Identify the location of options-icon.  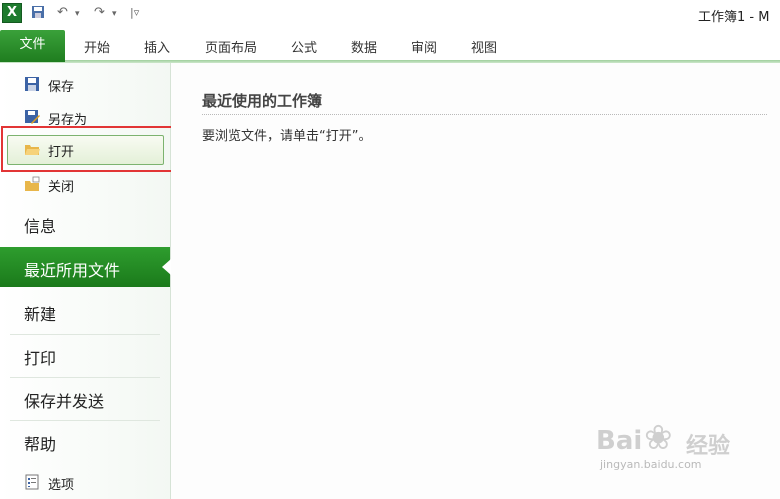
(32, 482).